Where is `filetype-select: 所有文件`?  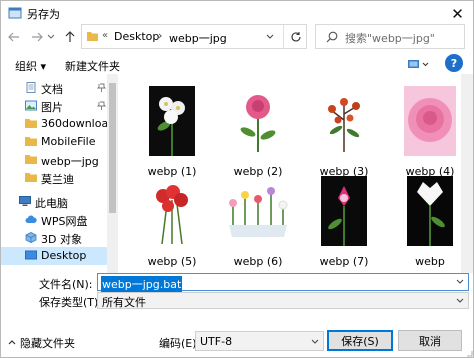
filetype-select: 所有文件 is located at coordinates (283, 300).